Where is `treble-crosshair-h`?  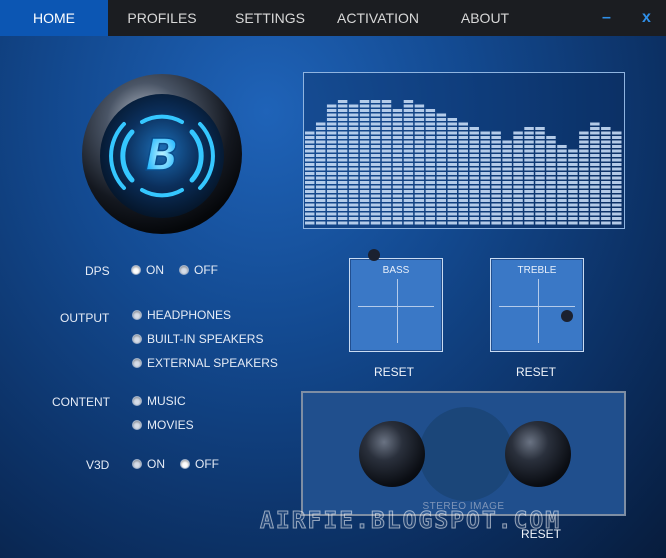
treble-crosshair-h is located at coordinates (537, 306).